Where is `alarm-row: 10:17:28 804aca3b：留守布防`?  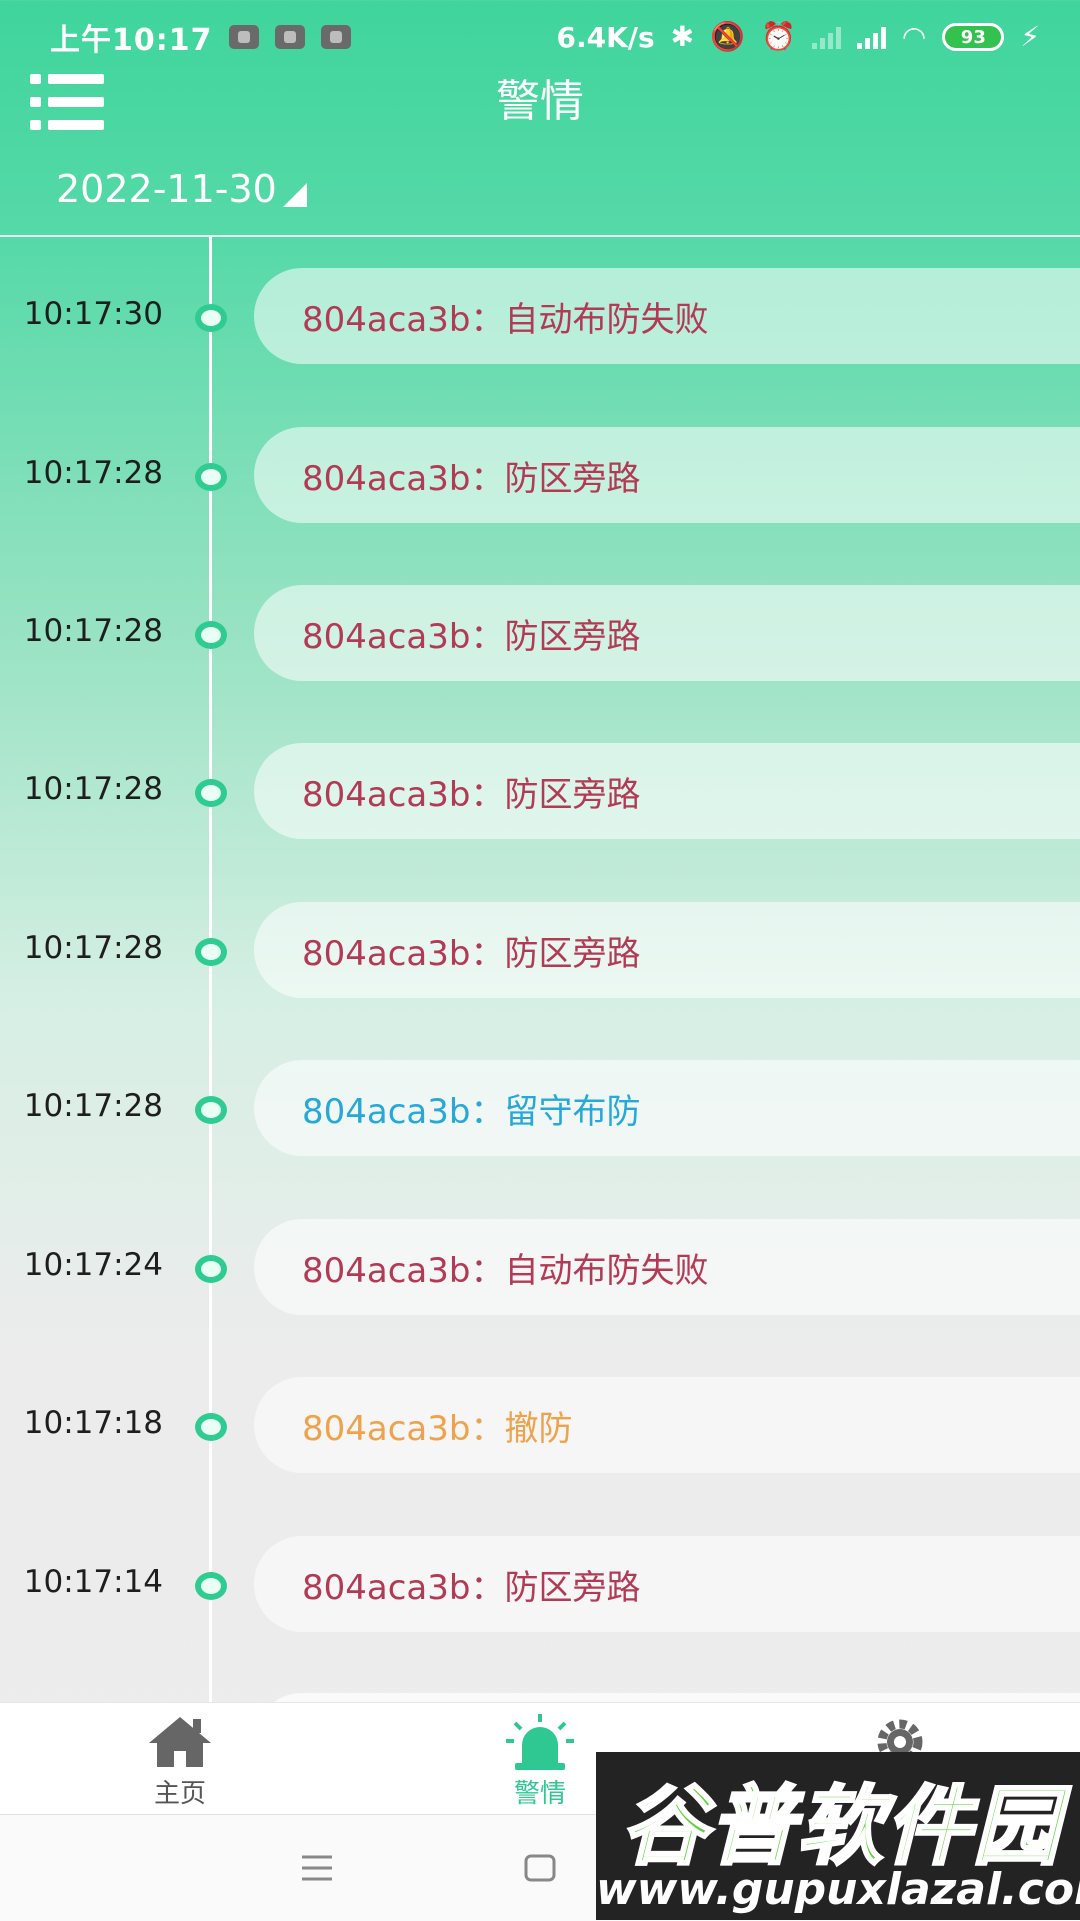
alarm-row: 10:17:28 804aca3b：留守布防 is located at coordinates (540, 1108).